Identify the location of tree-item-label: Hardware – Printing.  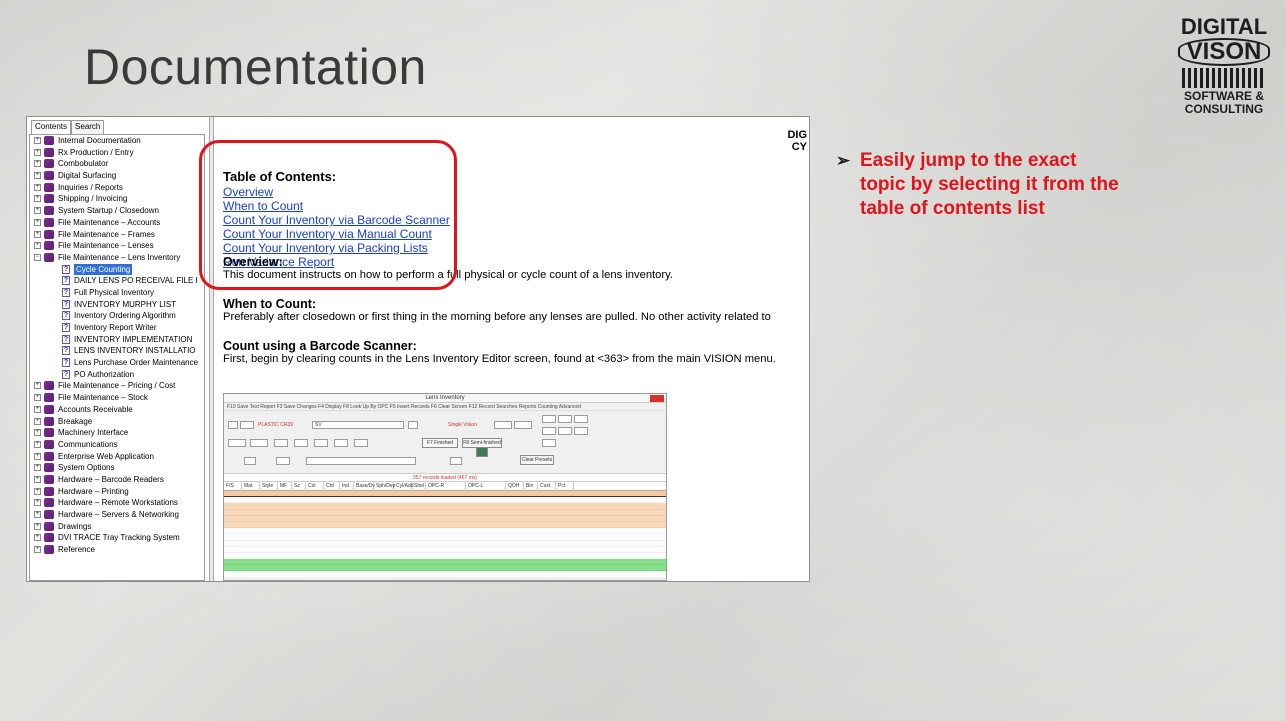
(93, 491).